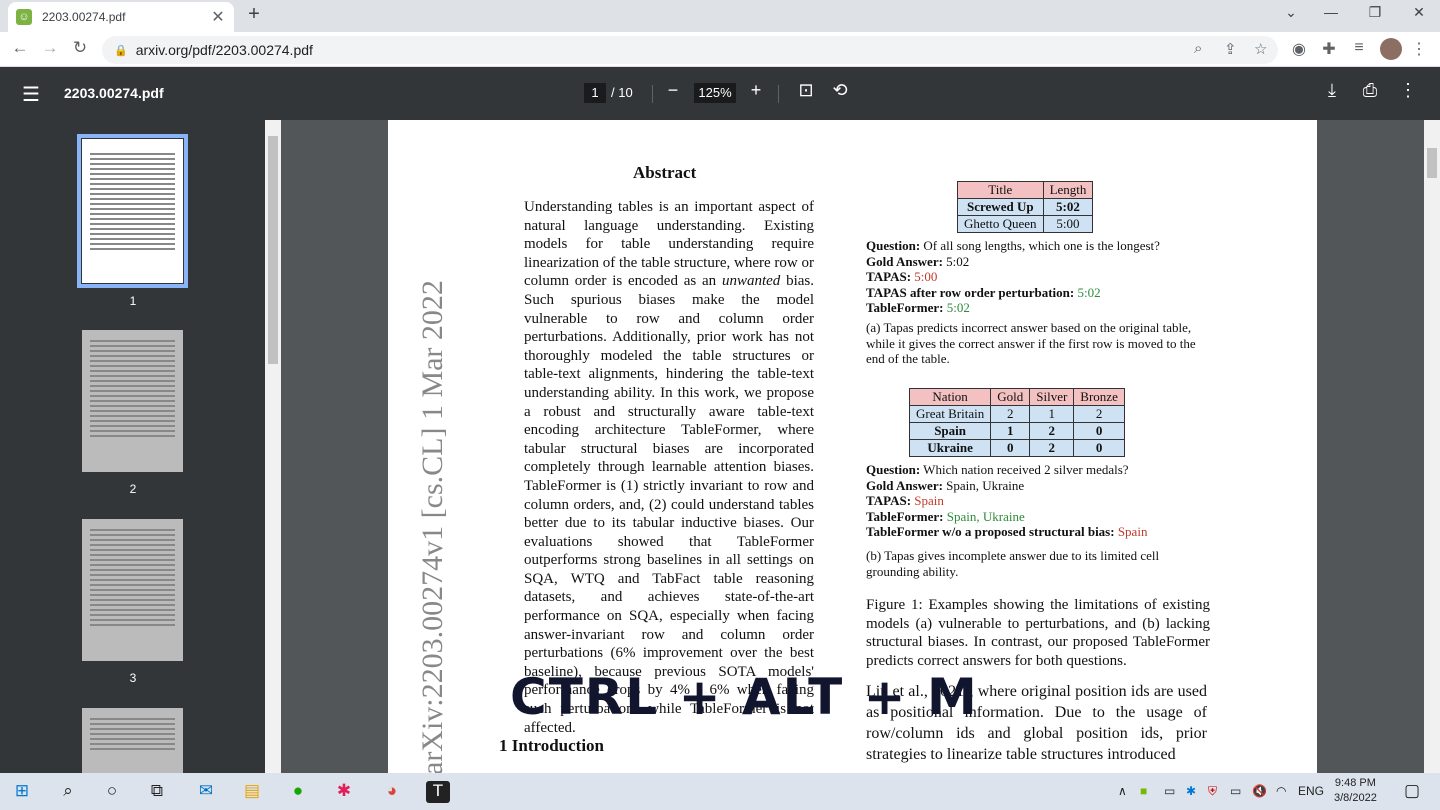 Image resolution: width=1440 pixels, height=810 pixels. Describe the element at coordinates (1370, 90) in the screenshot. I see `print-icon: ⎙` at that location.